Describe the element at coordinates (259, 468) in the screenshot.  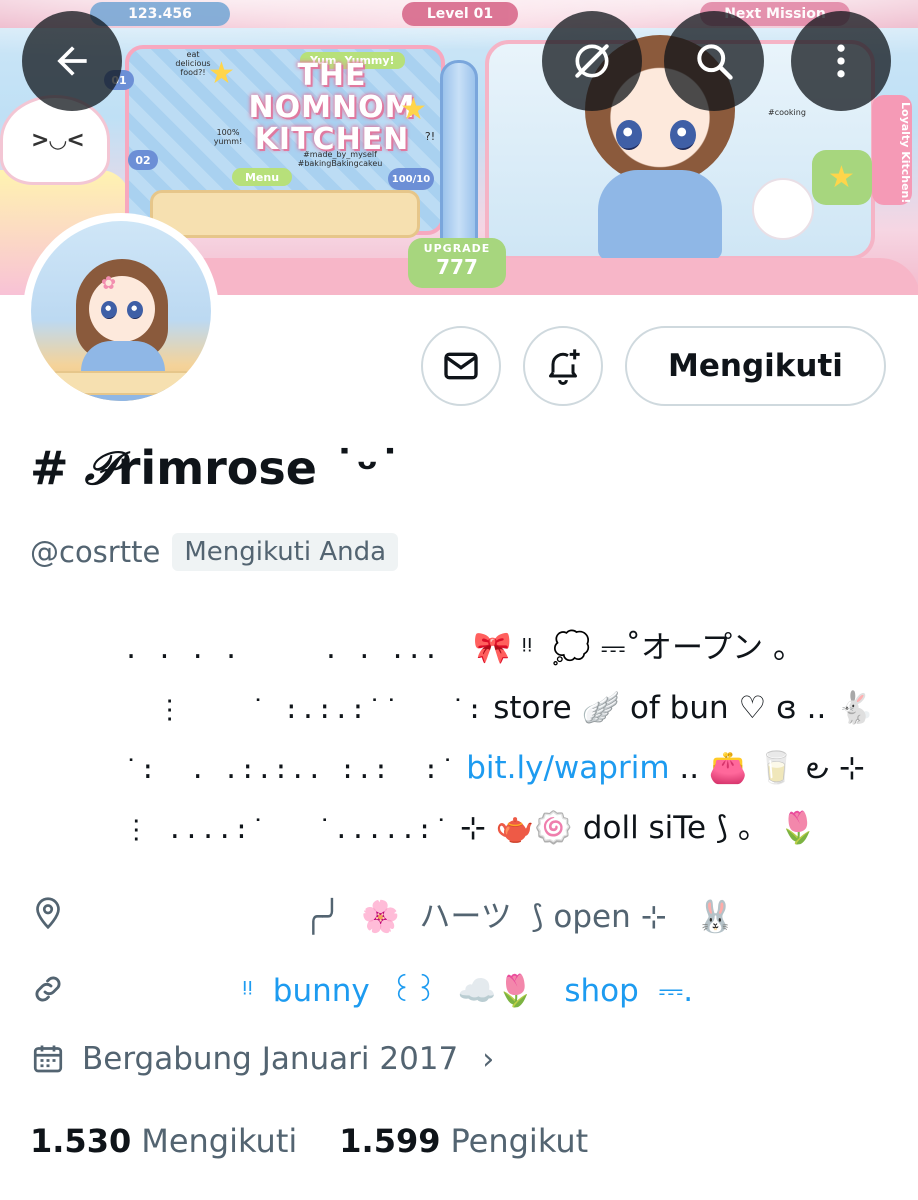
I see `display-name-rest: rimrose ˙ᵕ˙` at that location.